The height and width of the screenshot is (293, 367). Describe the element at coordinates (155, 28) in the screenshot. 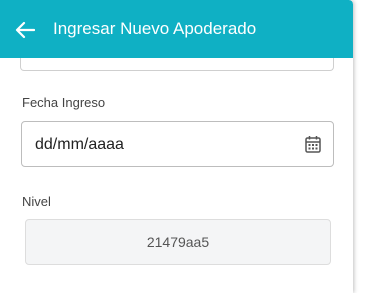

I see `dialog-title: Ingresar Nuevo Apoderado` at that location.